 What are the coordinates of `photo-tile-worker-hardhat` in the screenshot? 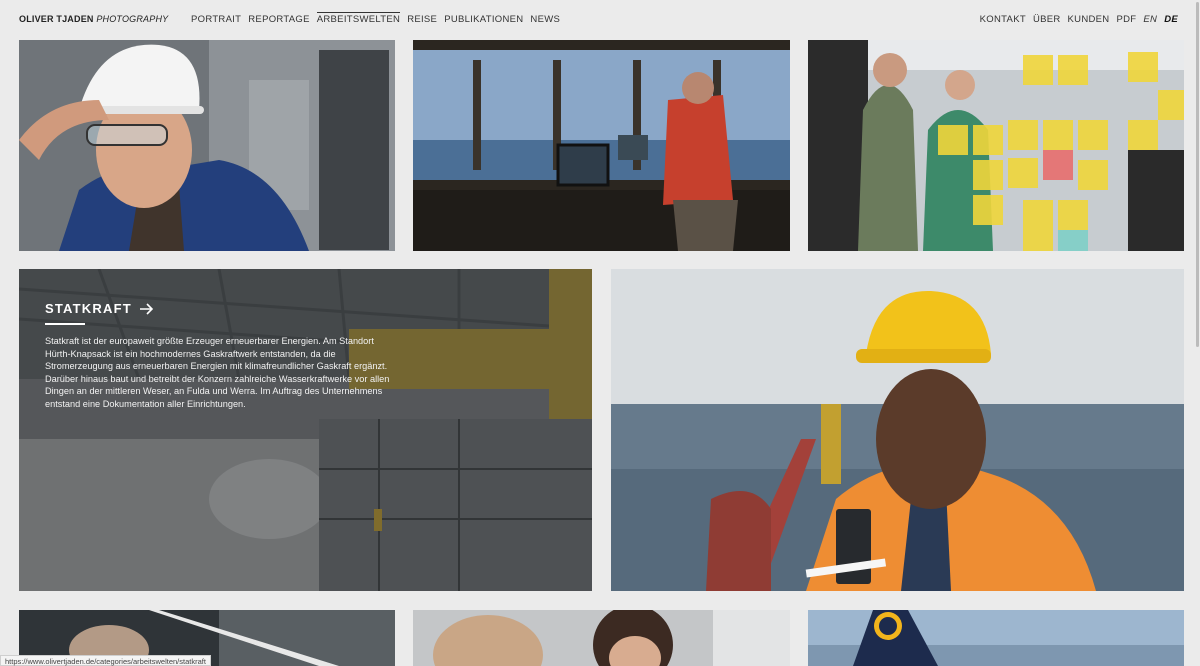 It's located at (207, 145).